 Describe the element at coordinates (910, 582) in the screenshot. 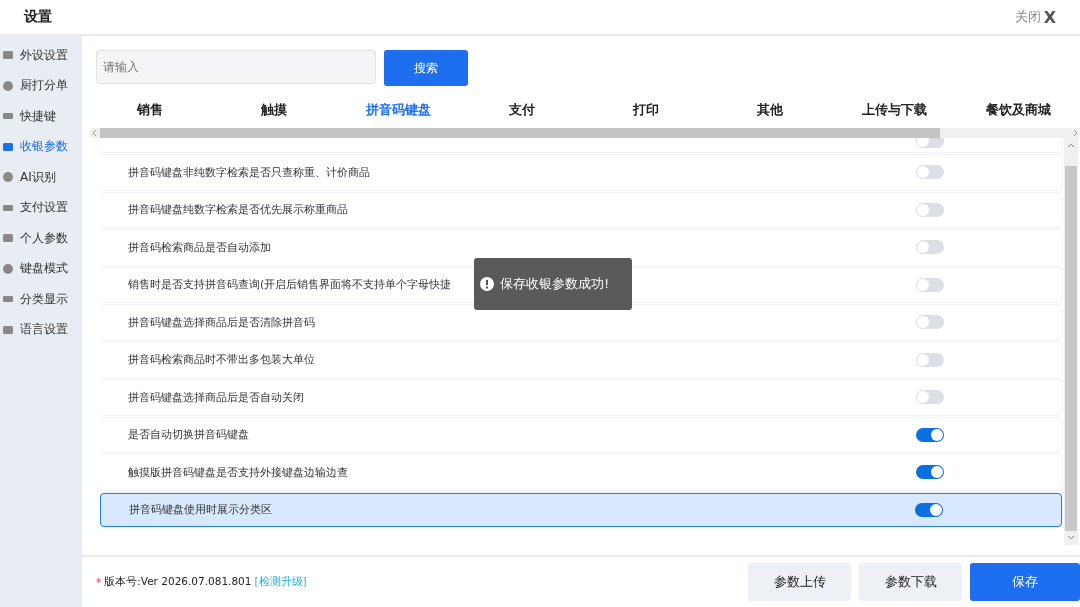

I see `footer-button: 参数下载` at that location.